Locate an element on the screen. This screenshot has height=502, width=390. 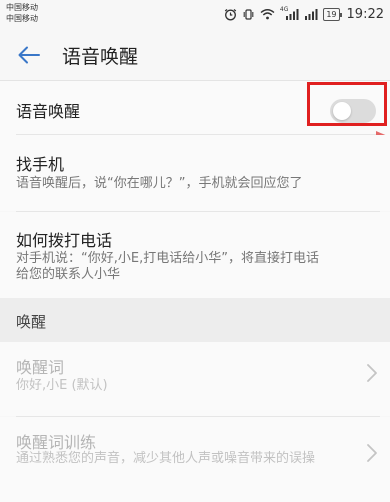
make-call-description-line-1: 对手机说：“你好,小E,打电话给小华”，将直接打电话 is located at coordinates (167, 258).